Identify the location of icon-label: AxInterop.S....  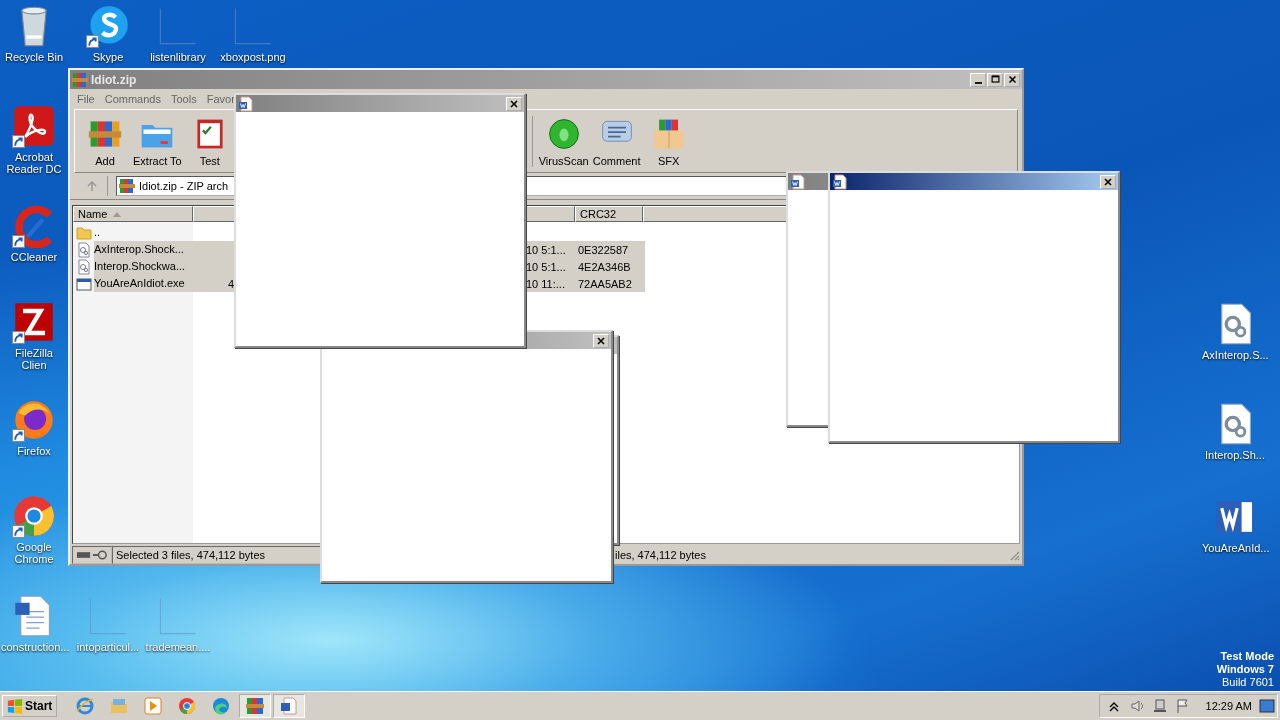
(1235, 355).